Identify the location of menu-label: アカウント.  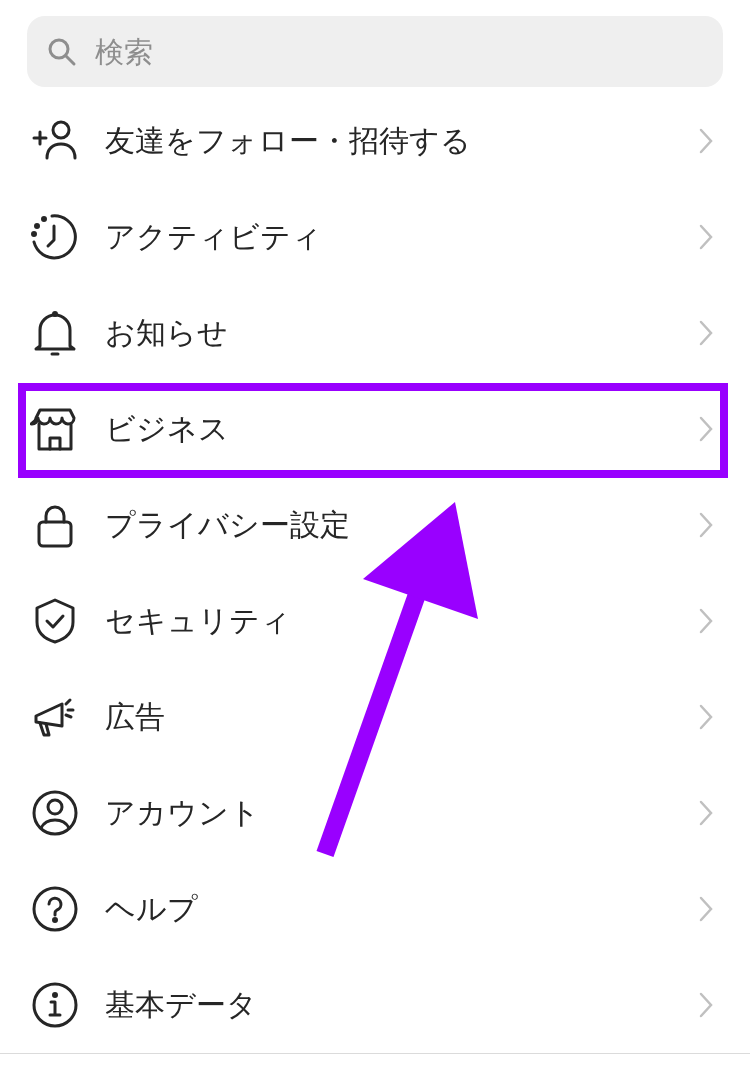
(183, 812).